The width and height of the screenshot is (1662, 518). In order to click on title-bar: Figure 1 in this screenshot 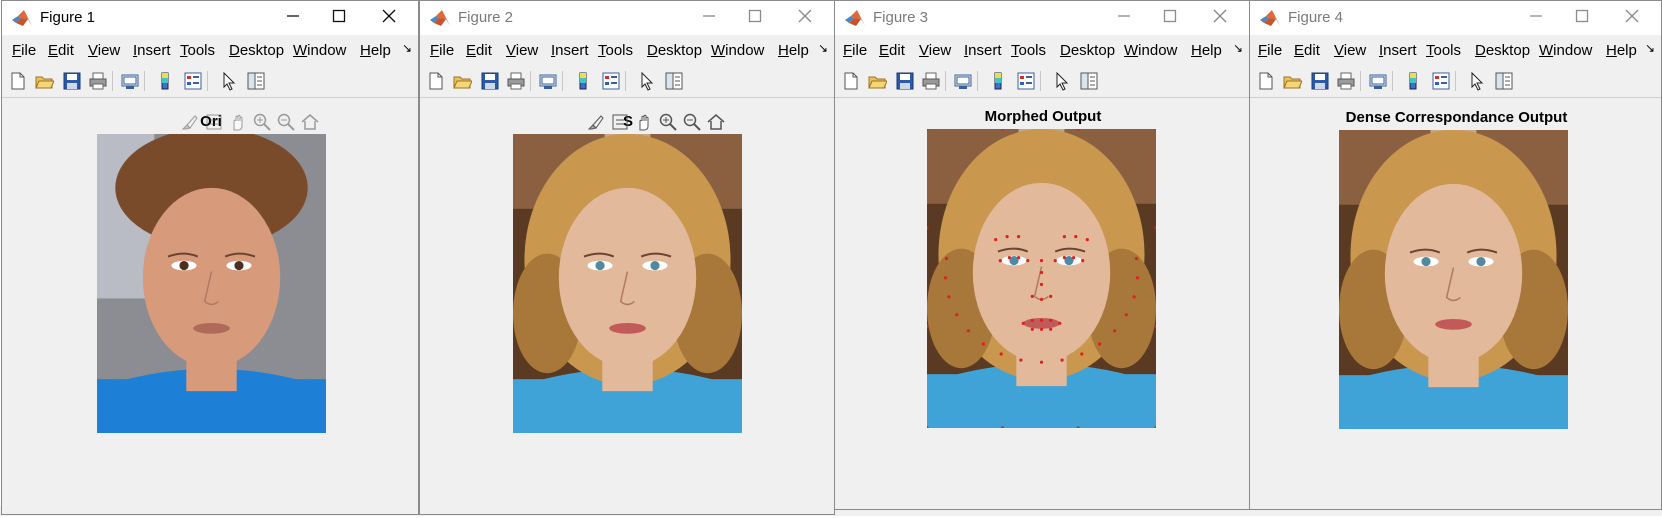, I will do `click(210, 18)`.